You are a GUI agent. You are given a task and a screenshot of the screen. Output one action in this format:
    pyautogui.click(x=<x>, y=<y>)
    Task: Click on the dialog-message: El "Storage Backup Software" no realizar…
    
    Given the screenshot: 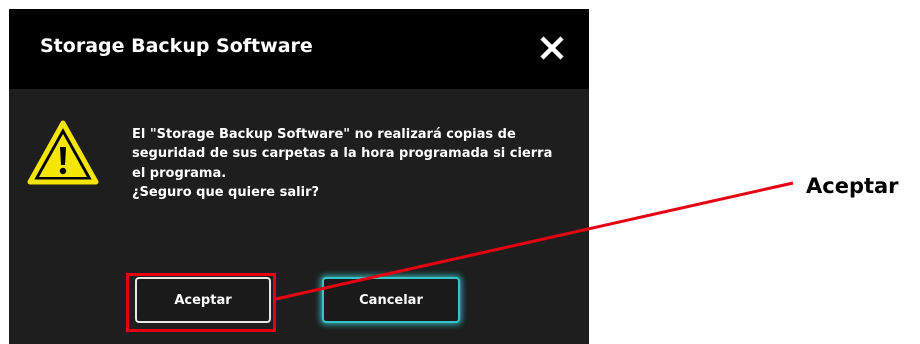 What is the action you would take?
    pyautogui.click(x=352, y=163)
    